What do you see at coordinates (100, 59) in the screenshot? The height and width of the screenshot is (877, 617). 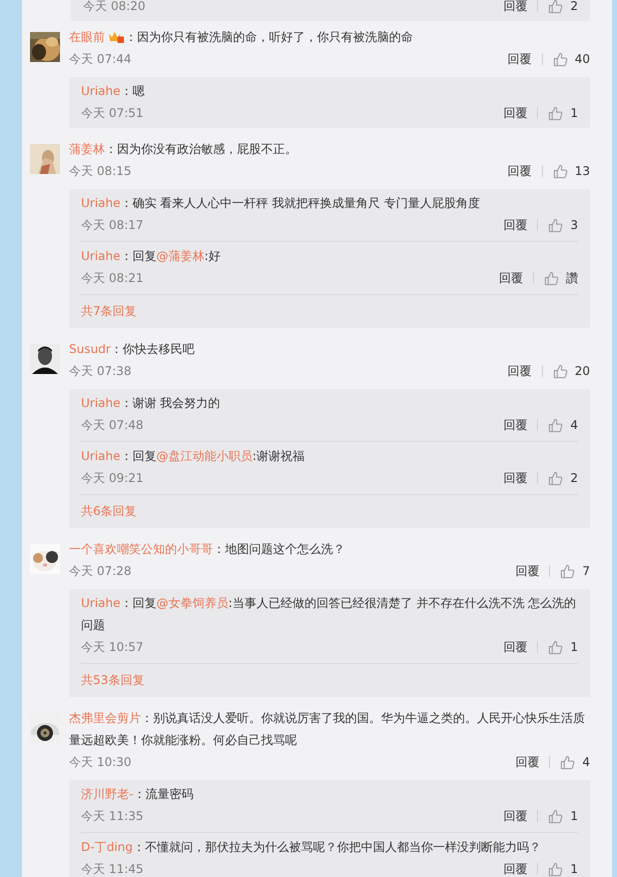 I see `timestamp: 今天 07:44` at bounding box center [100, 59].